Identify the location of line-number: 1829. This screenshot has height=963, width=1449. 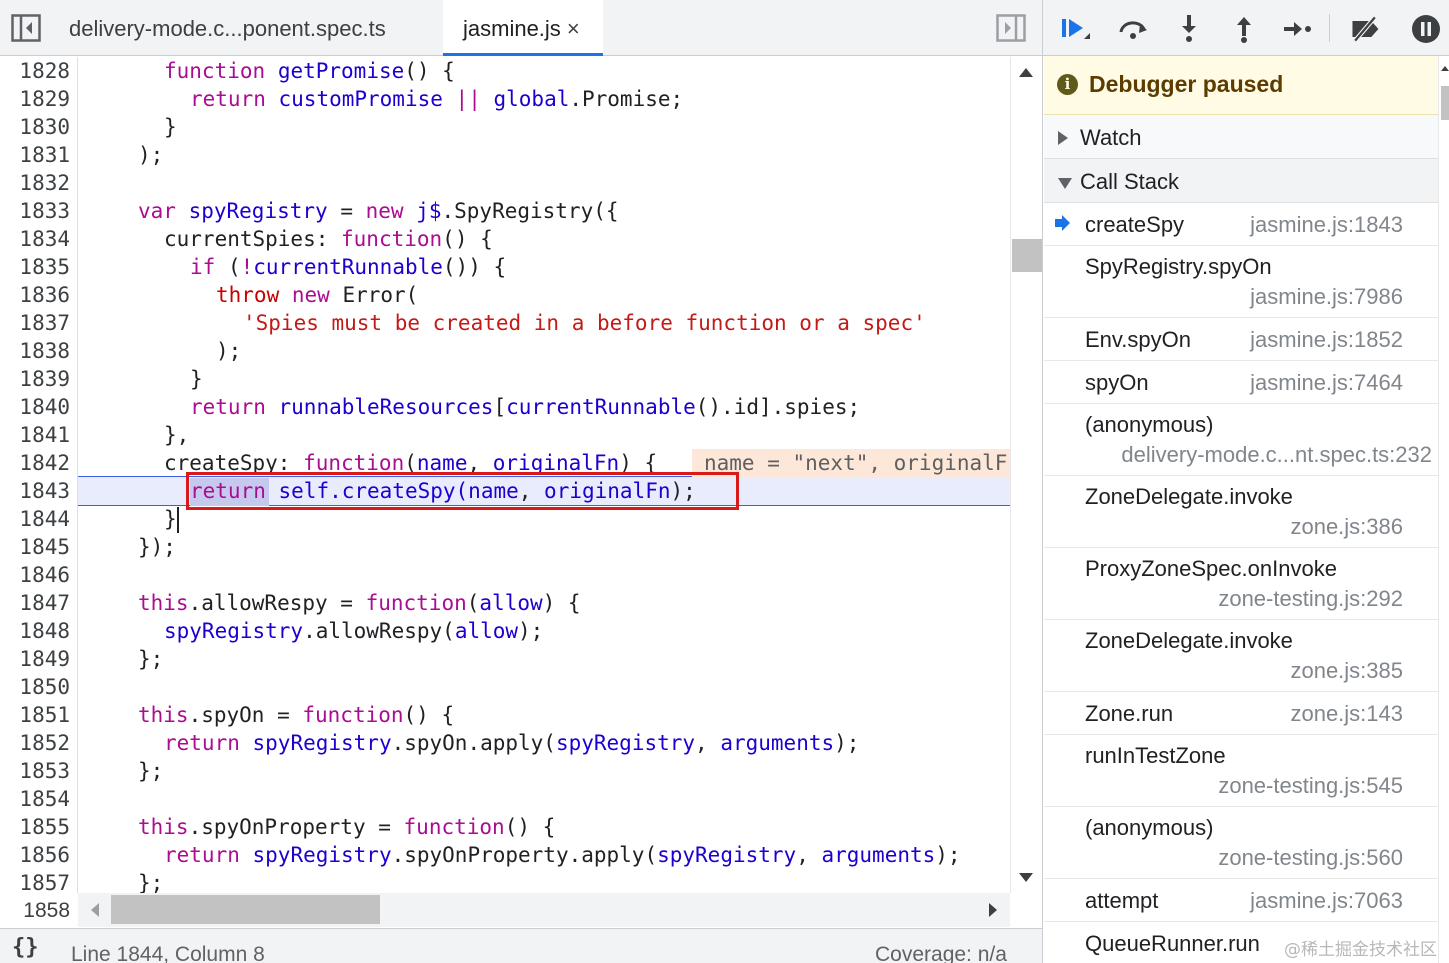
(35, 99).